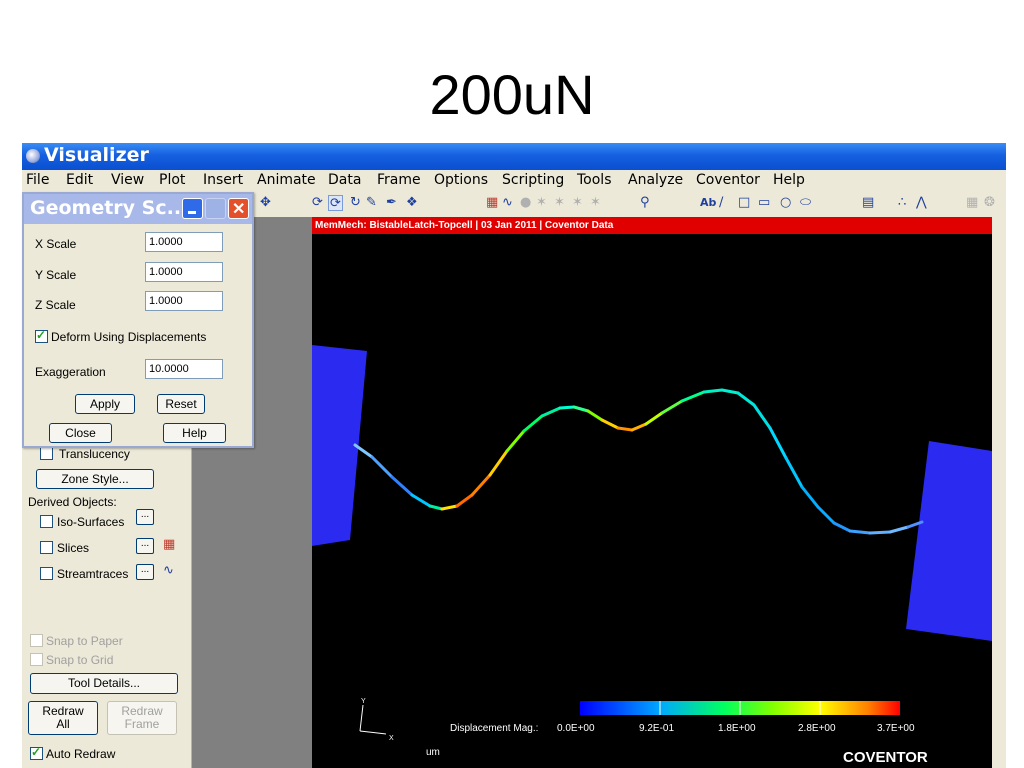 This screenshot has width=1024, height=768. I want to click on close-icon, so click(238, 208).